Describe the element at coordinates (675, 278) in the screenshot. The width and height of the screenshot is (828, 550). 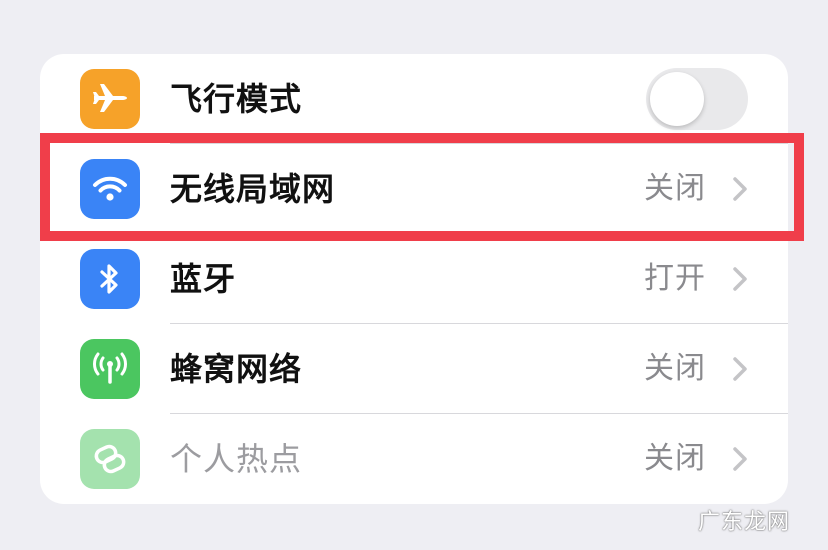
I see `row-value: 打开` at that location.